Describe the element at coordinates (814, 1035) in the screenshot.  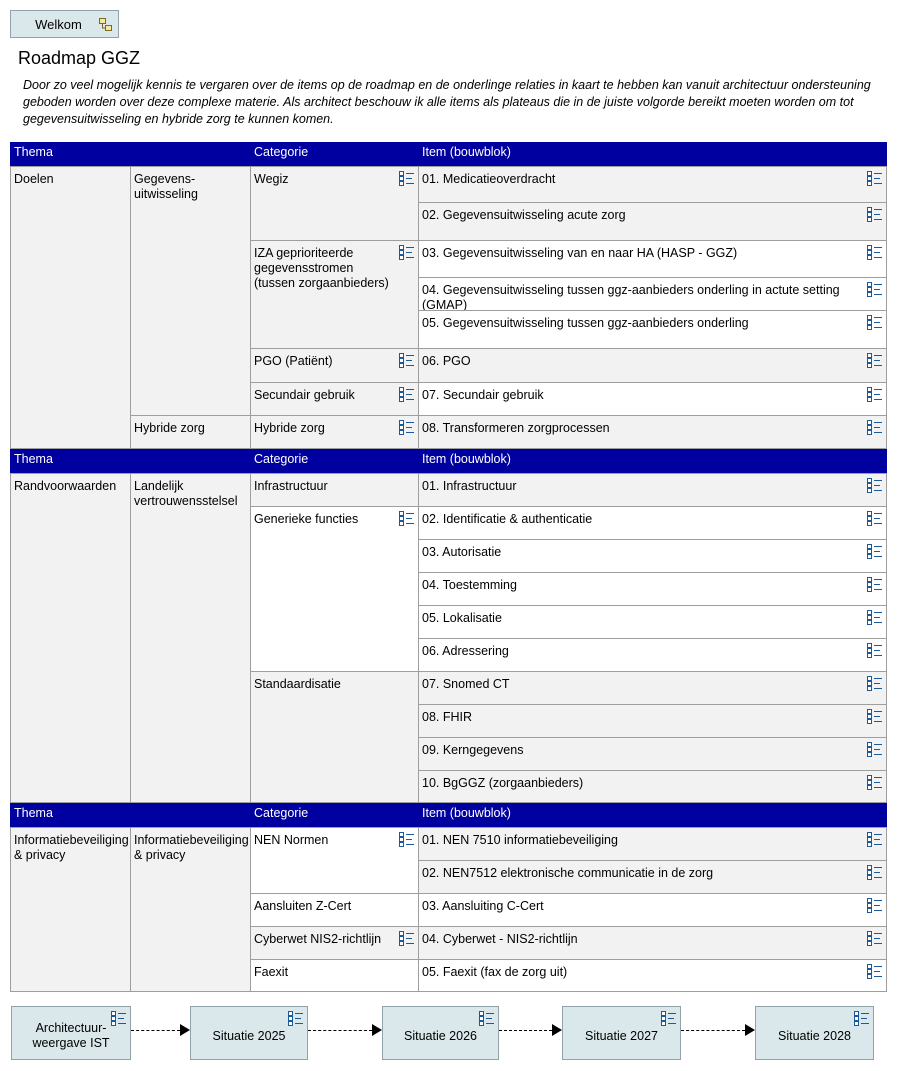
I see `timeline-box-label: Situatie 2028` at that location.